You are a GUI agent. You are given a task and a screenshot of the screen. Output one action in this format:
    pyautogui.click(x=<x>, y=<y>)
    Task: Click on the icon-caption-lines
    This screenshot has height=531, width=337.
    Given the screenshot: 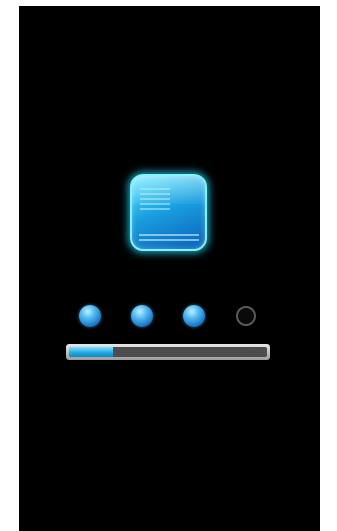 What is the action you would take?
    pyautogui.click(x=169, y=236)
    